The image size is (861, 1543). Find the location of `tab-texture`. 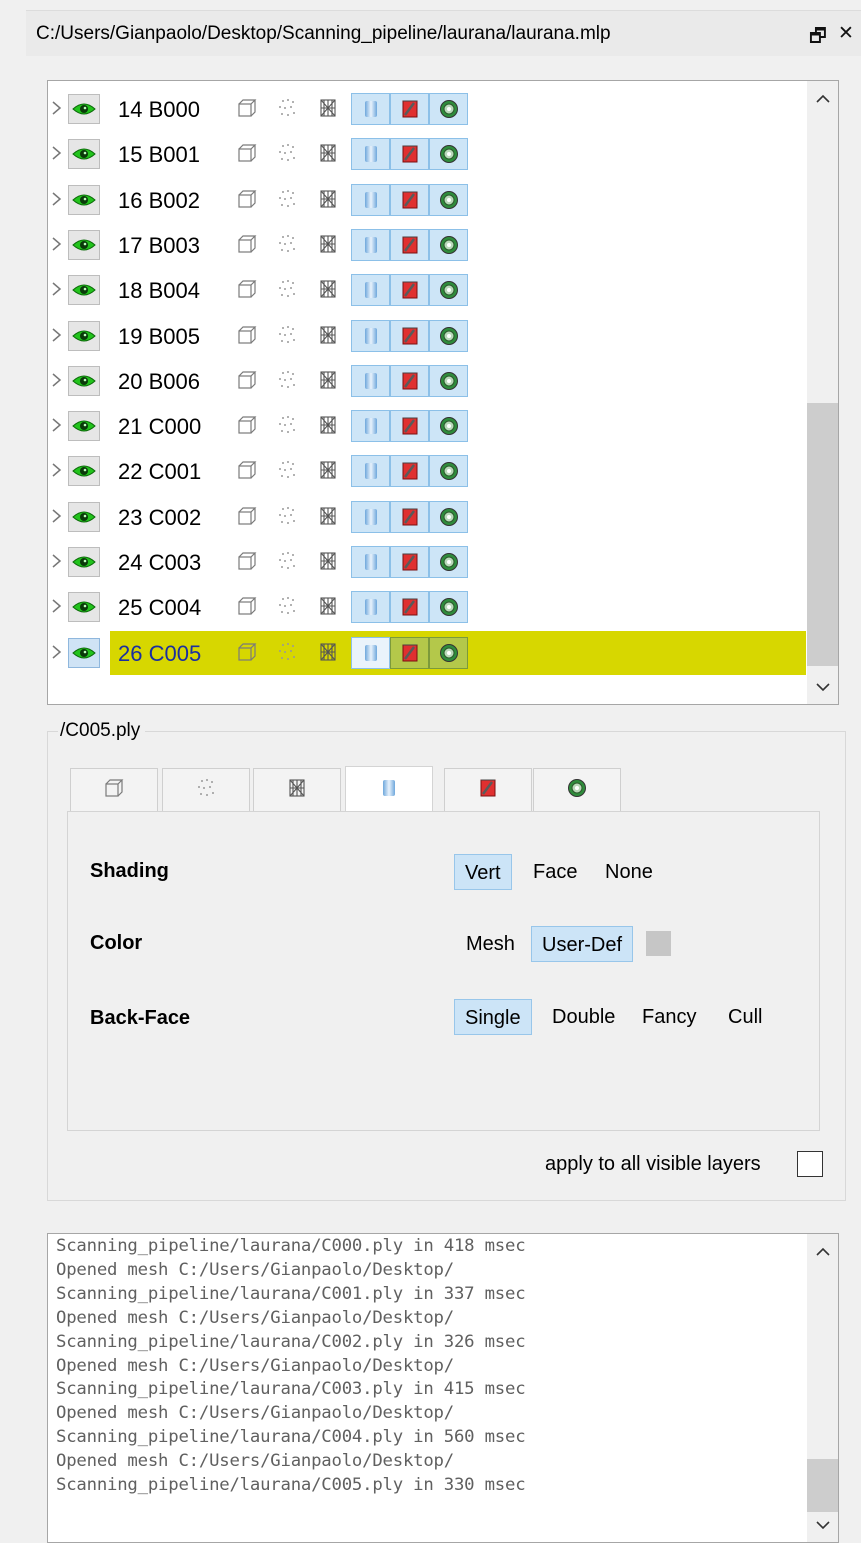

tab-texture is located at coordinates (488, 789).